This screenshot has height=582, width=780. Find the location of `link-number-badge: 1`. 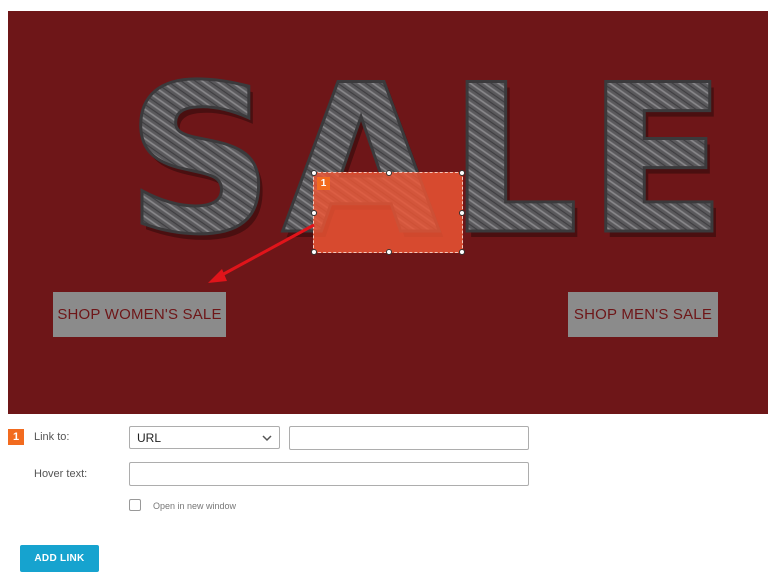

link-number-badge: 1 is located at coordinates (16, 437).